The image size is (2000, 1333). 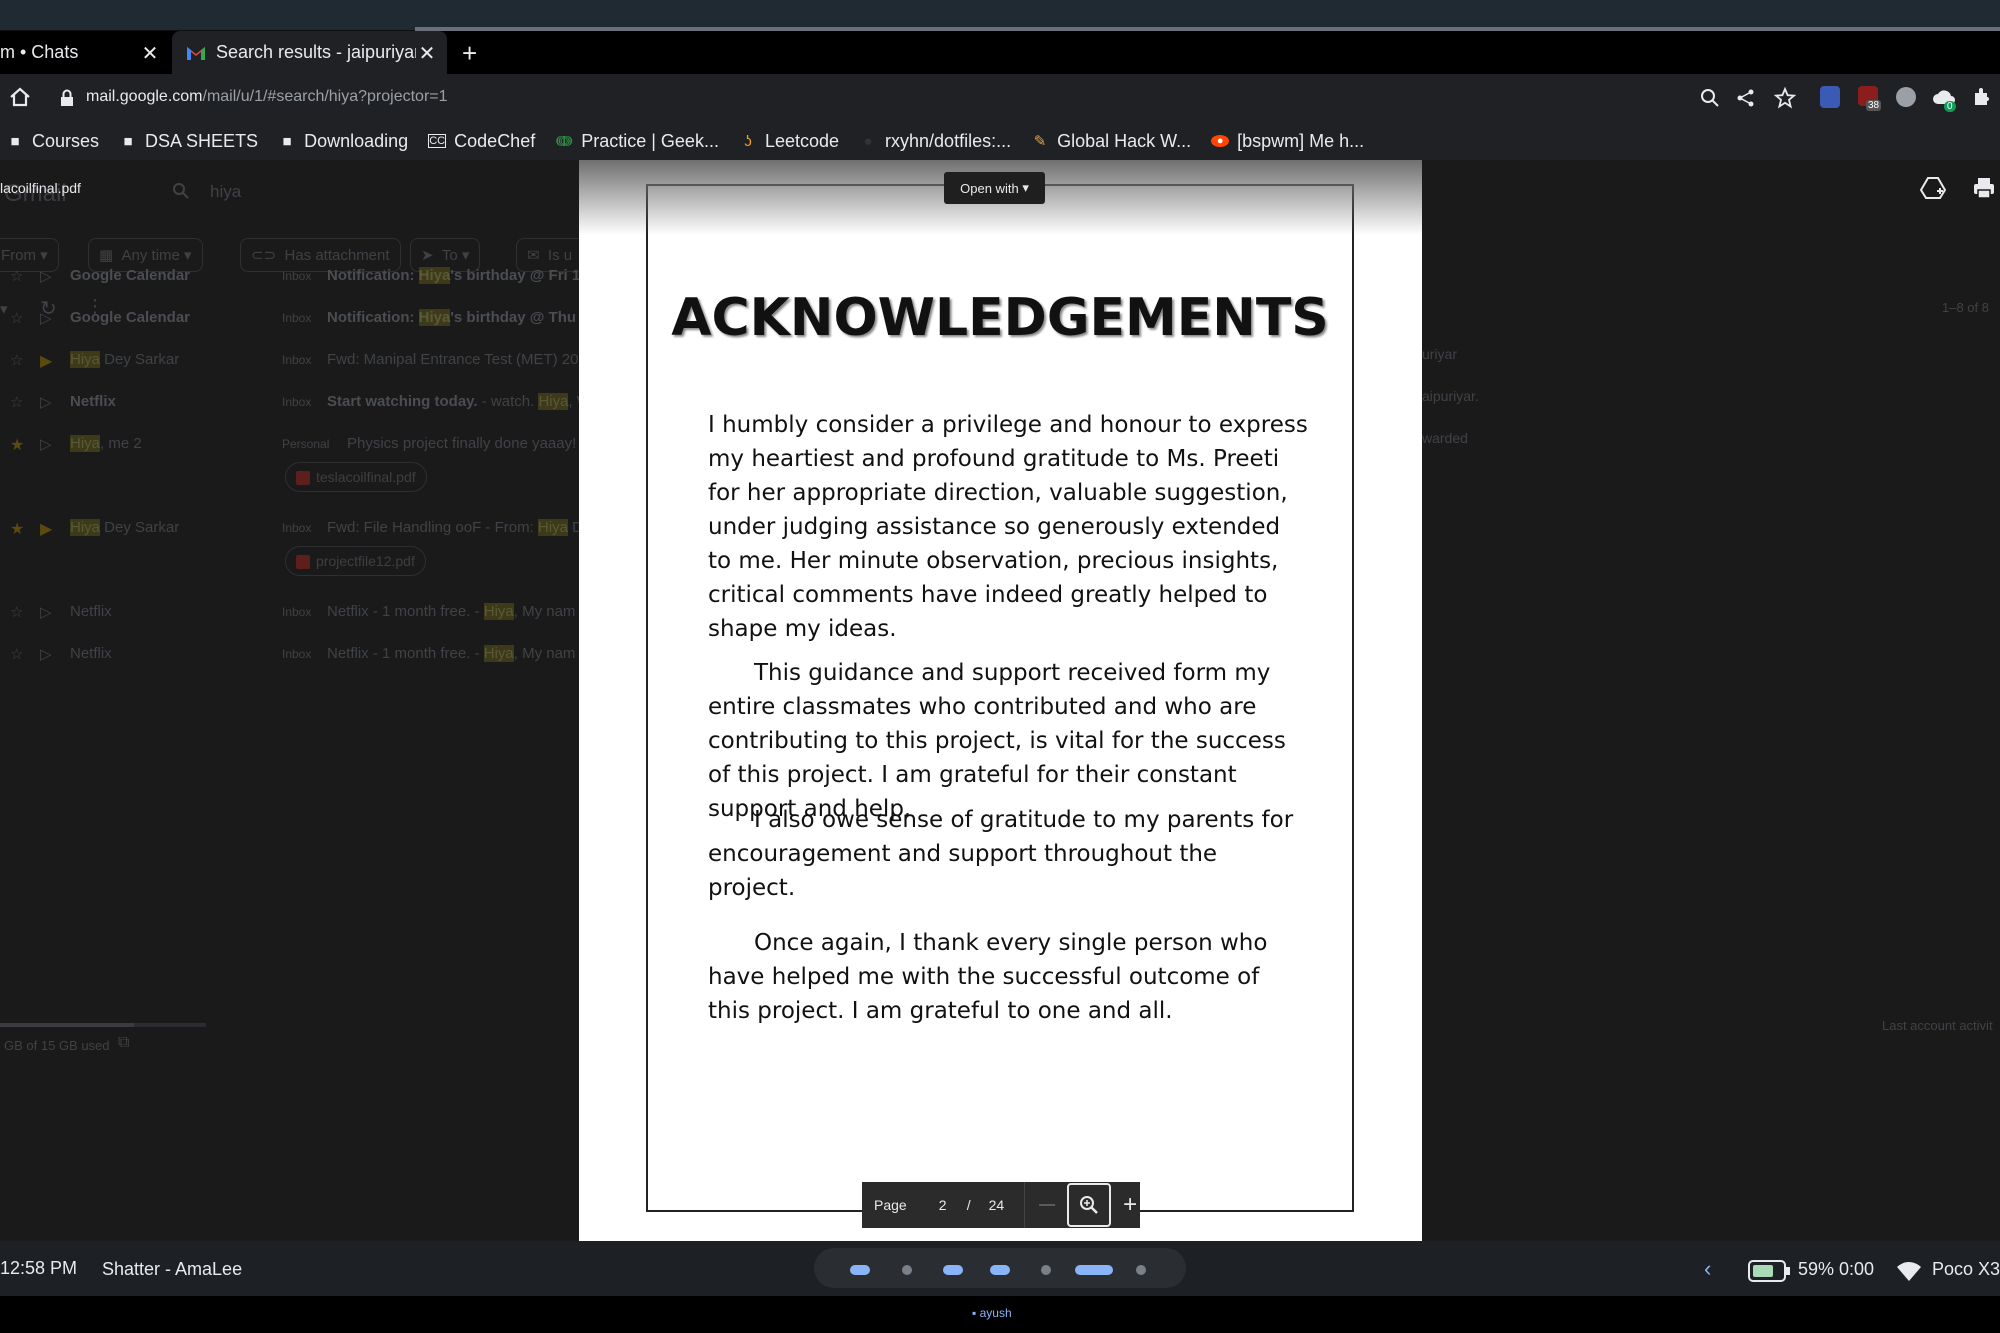 What do you see at coordinates (1770, 1271) in the screenshot?
I see `battery-icon` at bounding box center [1770, 1271].